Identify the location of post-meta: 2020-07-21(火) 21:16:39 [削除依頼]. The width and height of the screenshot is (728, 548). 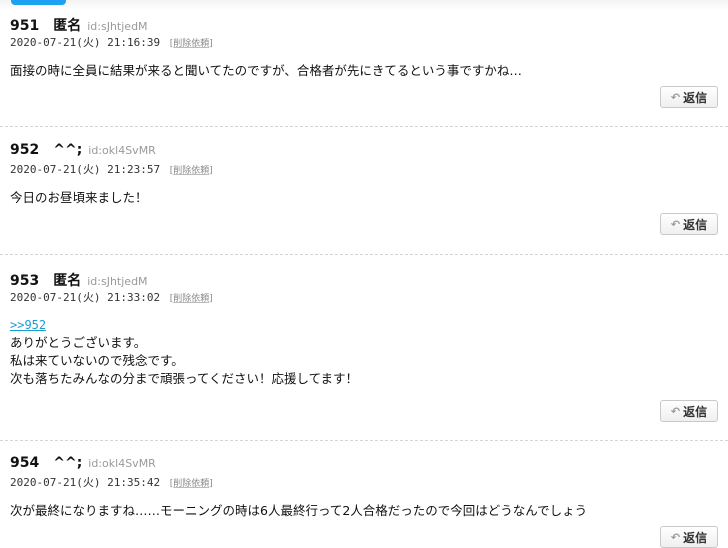
(111, 42).